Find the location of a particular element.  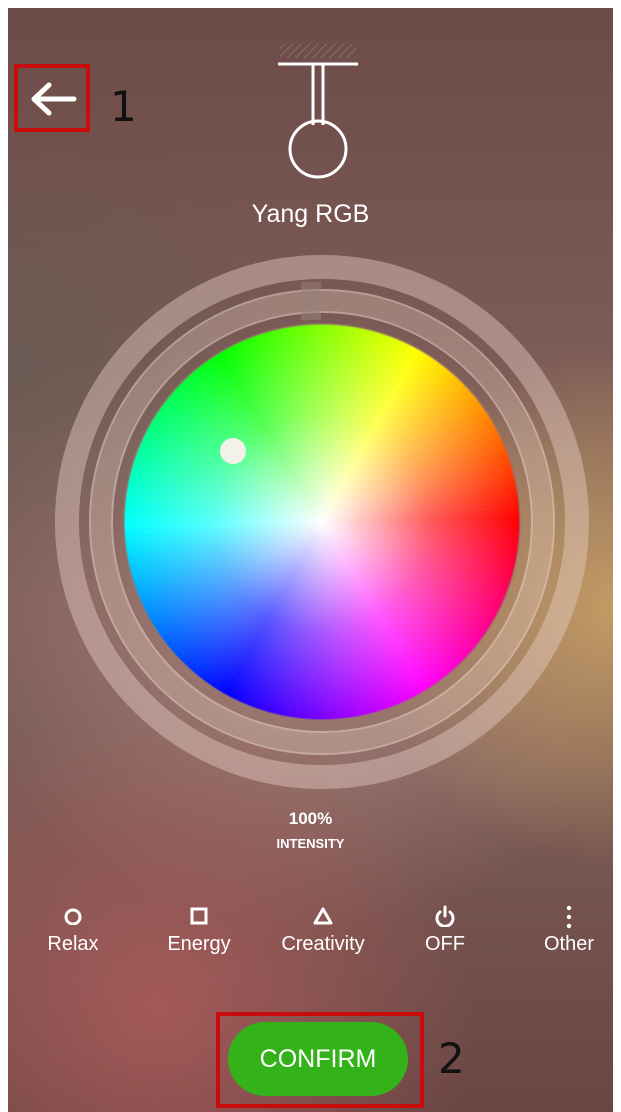

mode-relax-button: Relax is located at coordinates (73, 930).